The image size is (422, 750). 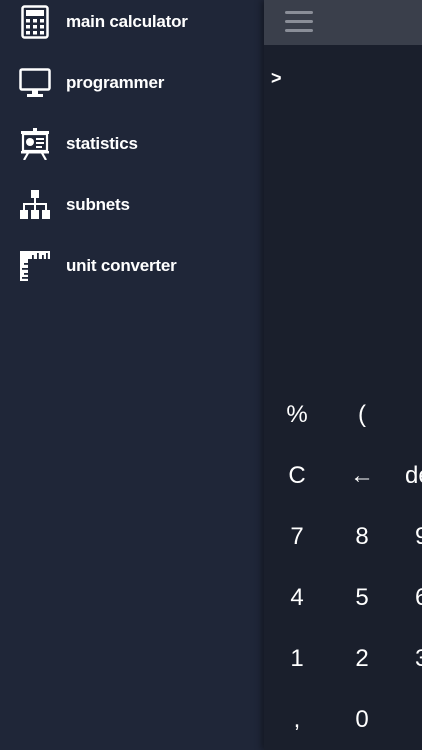 I want to click on input-prompt: >, so click(x=276, y=78).